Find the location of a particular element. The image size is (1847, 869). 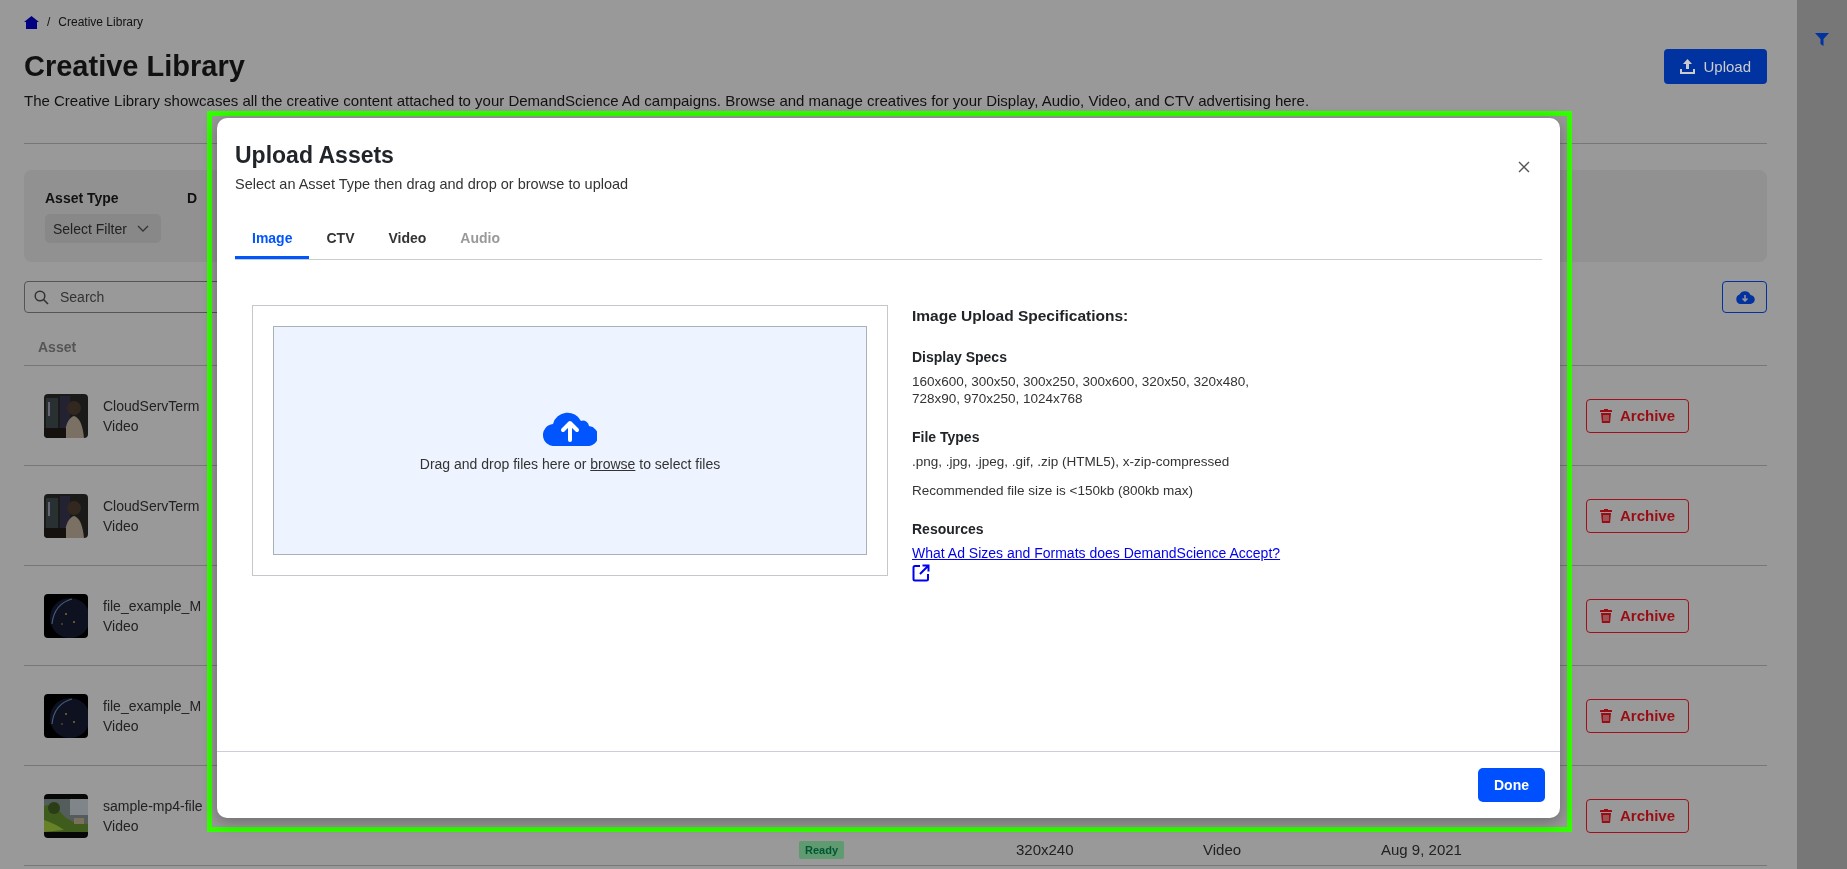

asset-type-tab: CTV is located at coordinates (340, 239).